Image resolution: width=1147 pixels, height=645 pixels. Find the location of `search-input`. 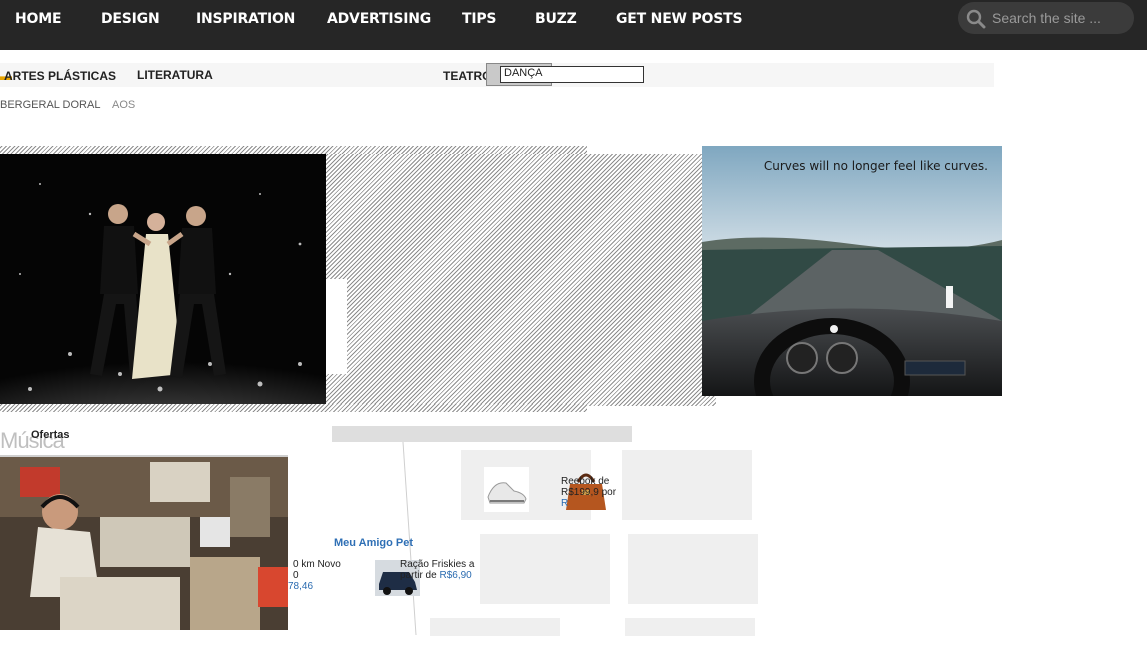

search-input is located at coordinates (1060, 18).